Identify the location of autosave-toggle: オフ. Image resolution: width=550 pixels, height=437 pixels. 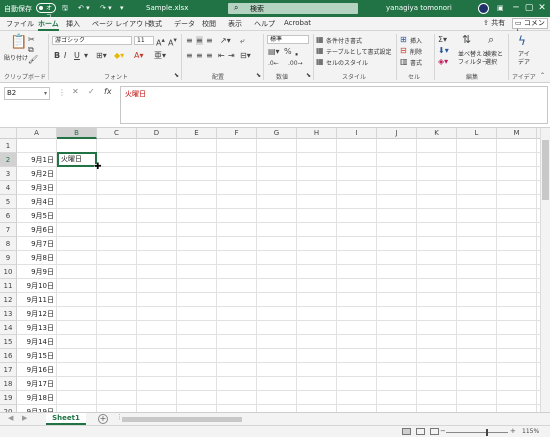
(46, 12).